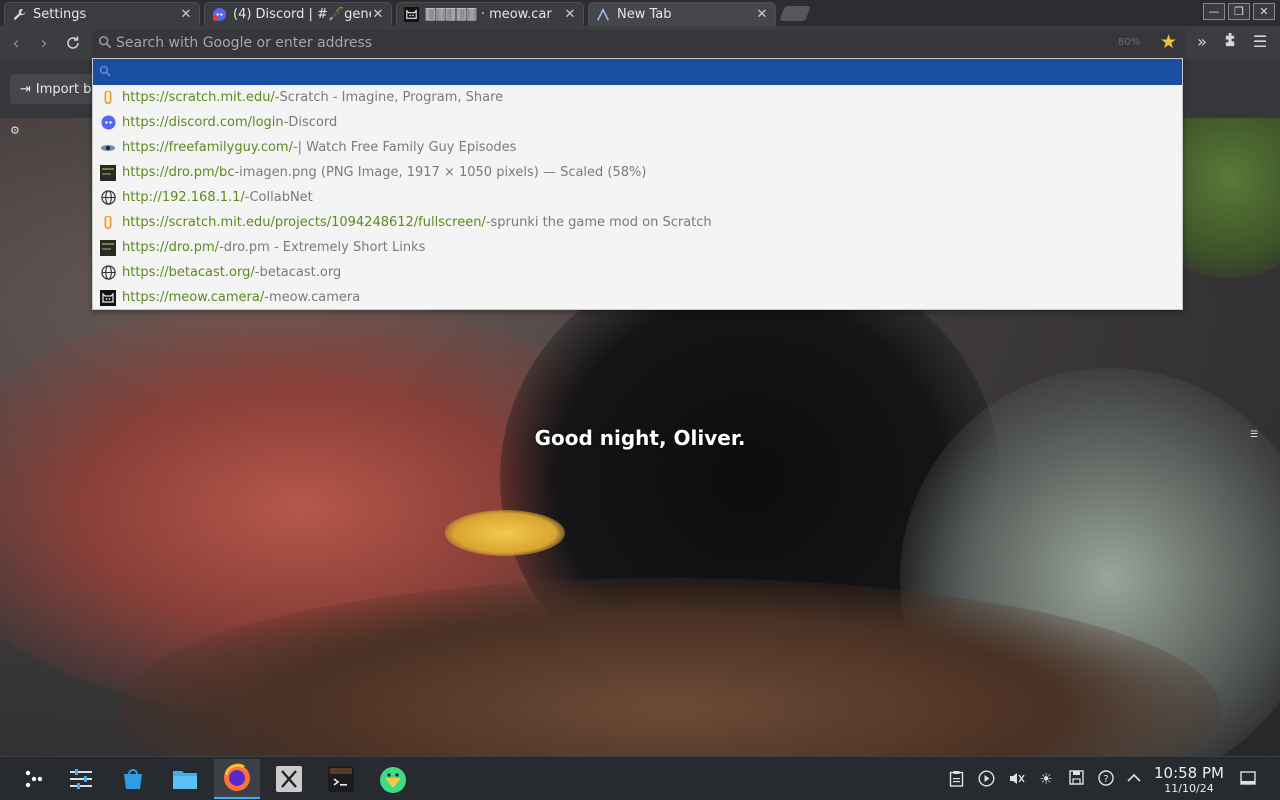 This screenshot has width=1280, height=800. What do you see at coordinates (108, 148) in the screenshot?
I see `familyguy-icon` at bounding box center [108, 148].